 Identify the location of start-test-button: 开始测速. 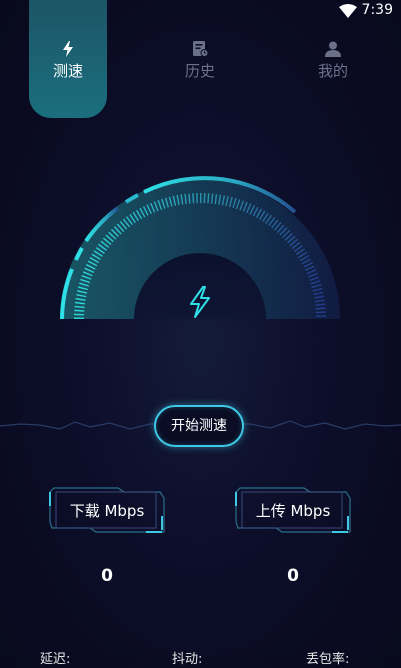
(199, 426).